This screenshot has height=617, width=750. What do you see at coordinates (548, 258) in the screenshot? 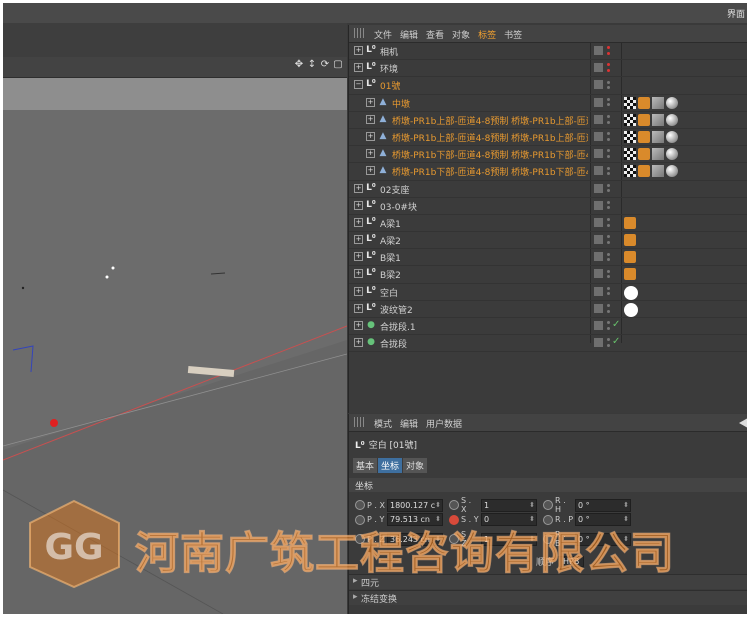
I see `object-row: + L⁰ B梁1` at bounding box center [548, 258].